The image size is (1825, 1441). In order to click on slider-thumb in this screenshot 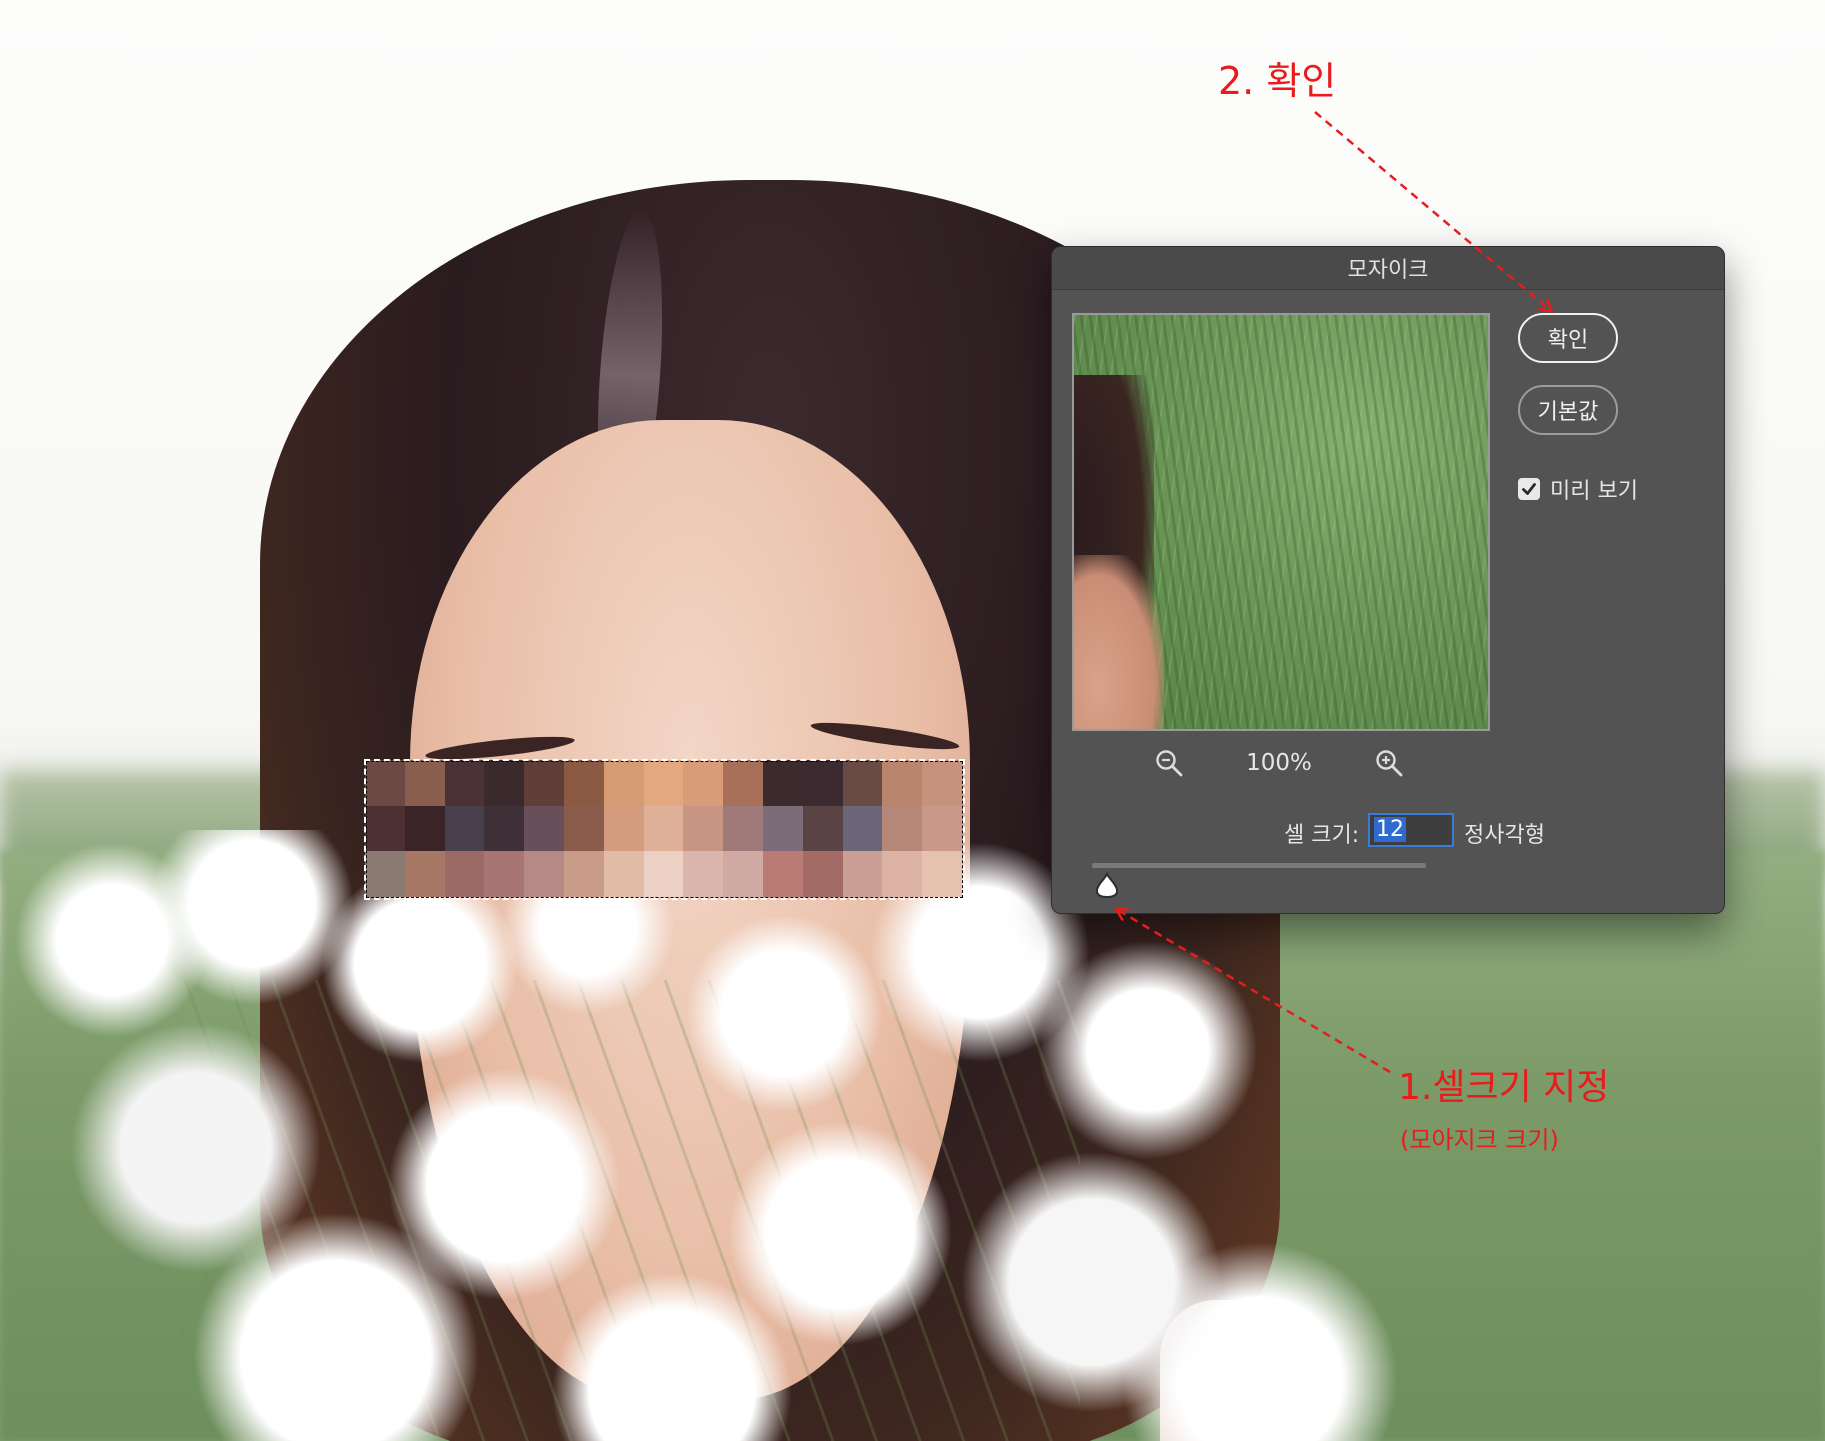, I will do `click(1107, 885)`.